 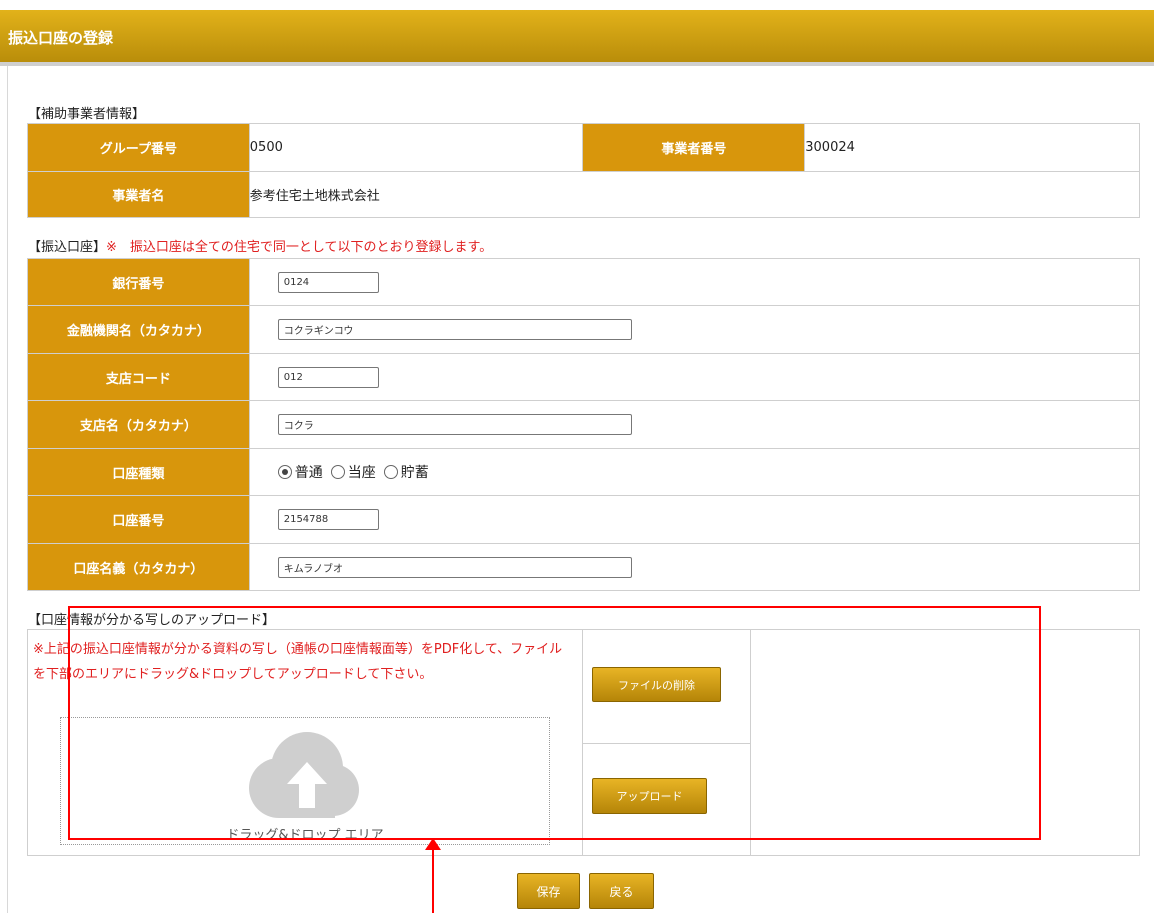 I want to click on bank-code-input, so click(x=328, y=282).